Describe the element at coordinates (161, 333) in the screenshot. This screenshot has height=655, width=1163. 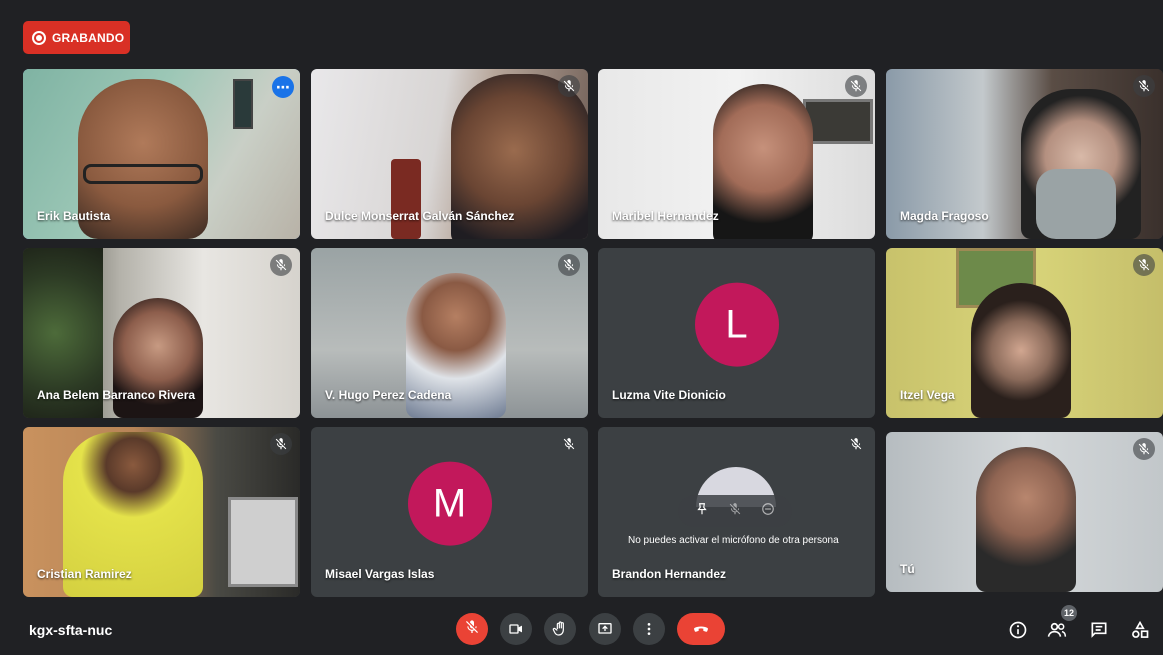
I see `participant-tile: Ana Belem Barranco Rivera` at that location.